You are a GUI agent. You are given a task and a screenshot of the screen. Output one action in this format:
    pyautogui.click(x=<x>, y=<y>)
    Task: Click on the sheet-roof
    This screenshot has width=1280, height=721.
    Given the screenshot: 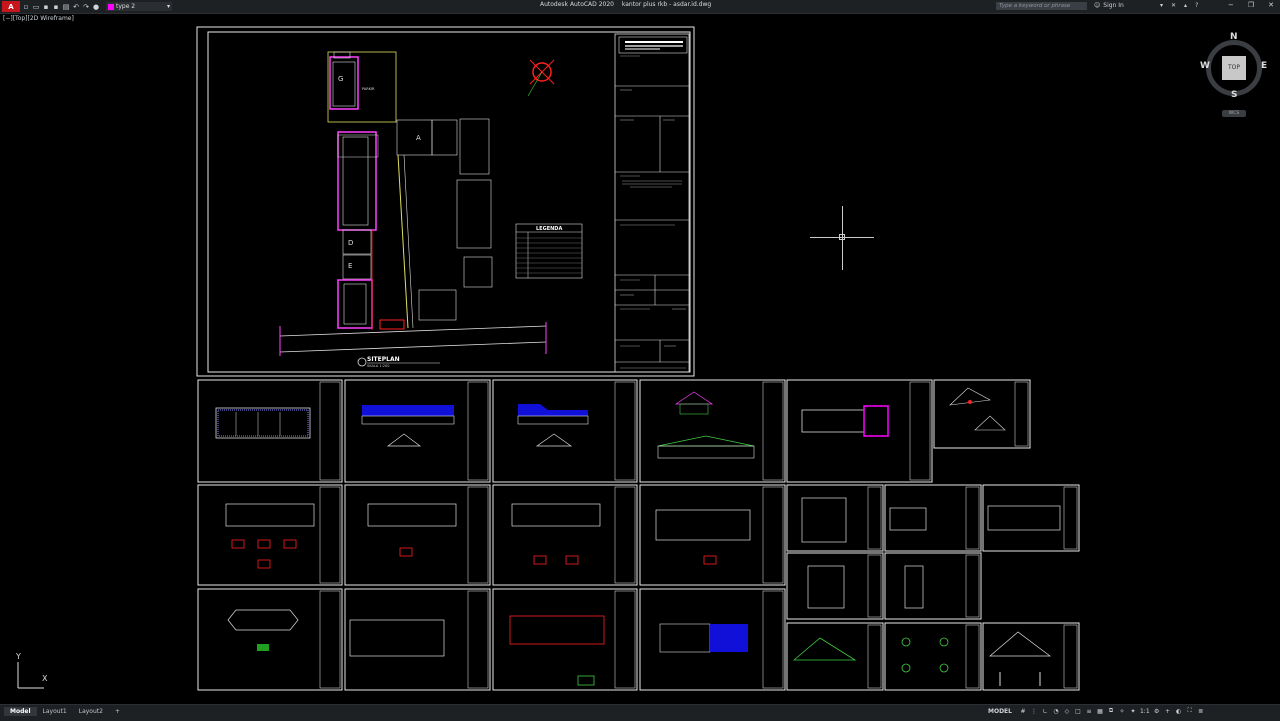 What is the action you would take?
    pyautogui.click(x=270, y=639)
    